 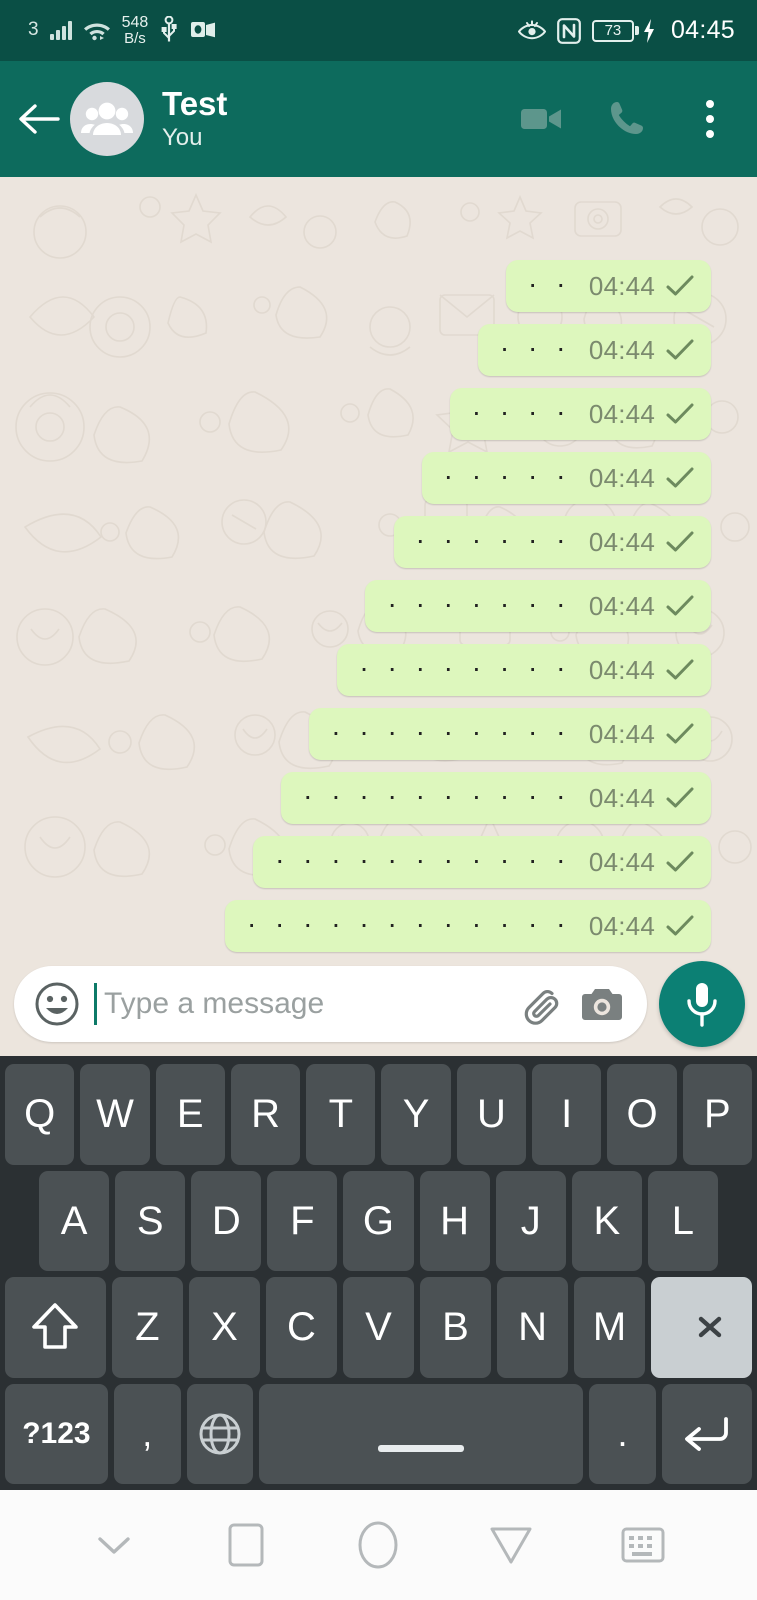 I want to click on recents-icon, so click(x=246, y=1545).